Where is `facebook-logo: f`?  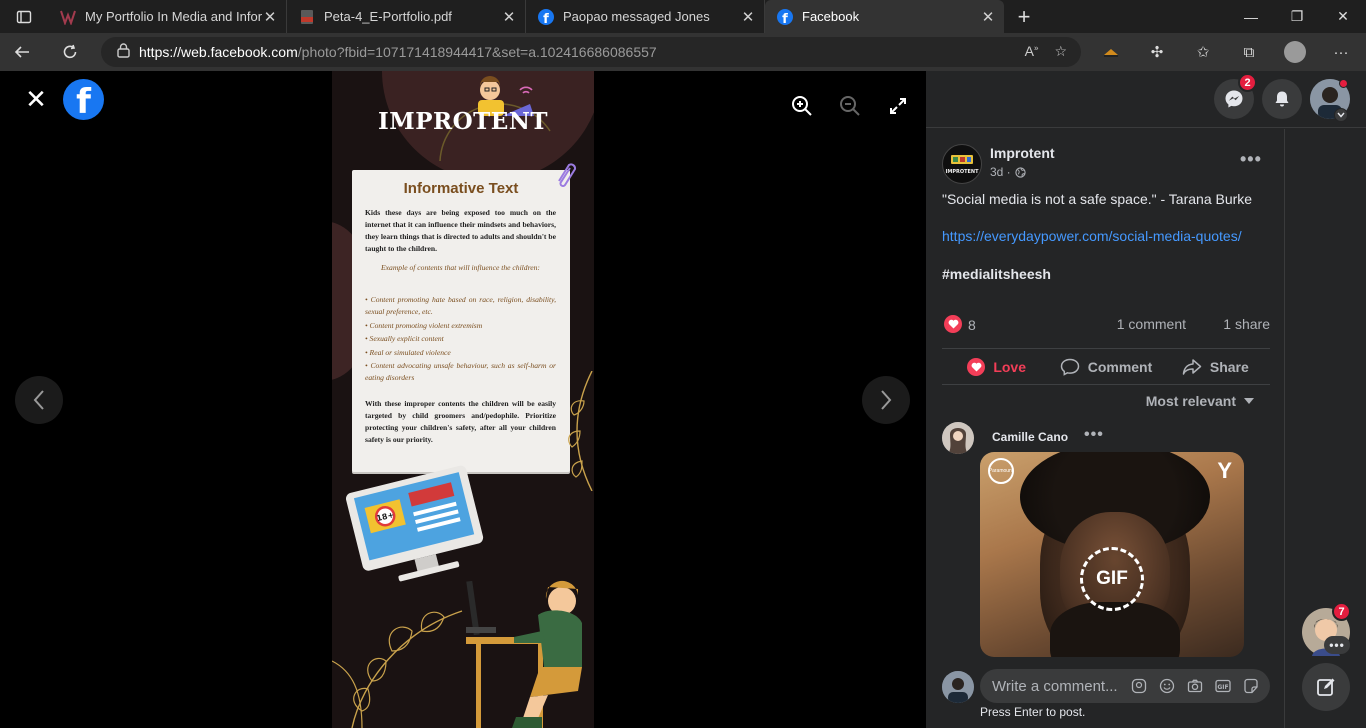
facebook-logo: f is located at coordinates (83, 99).